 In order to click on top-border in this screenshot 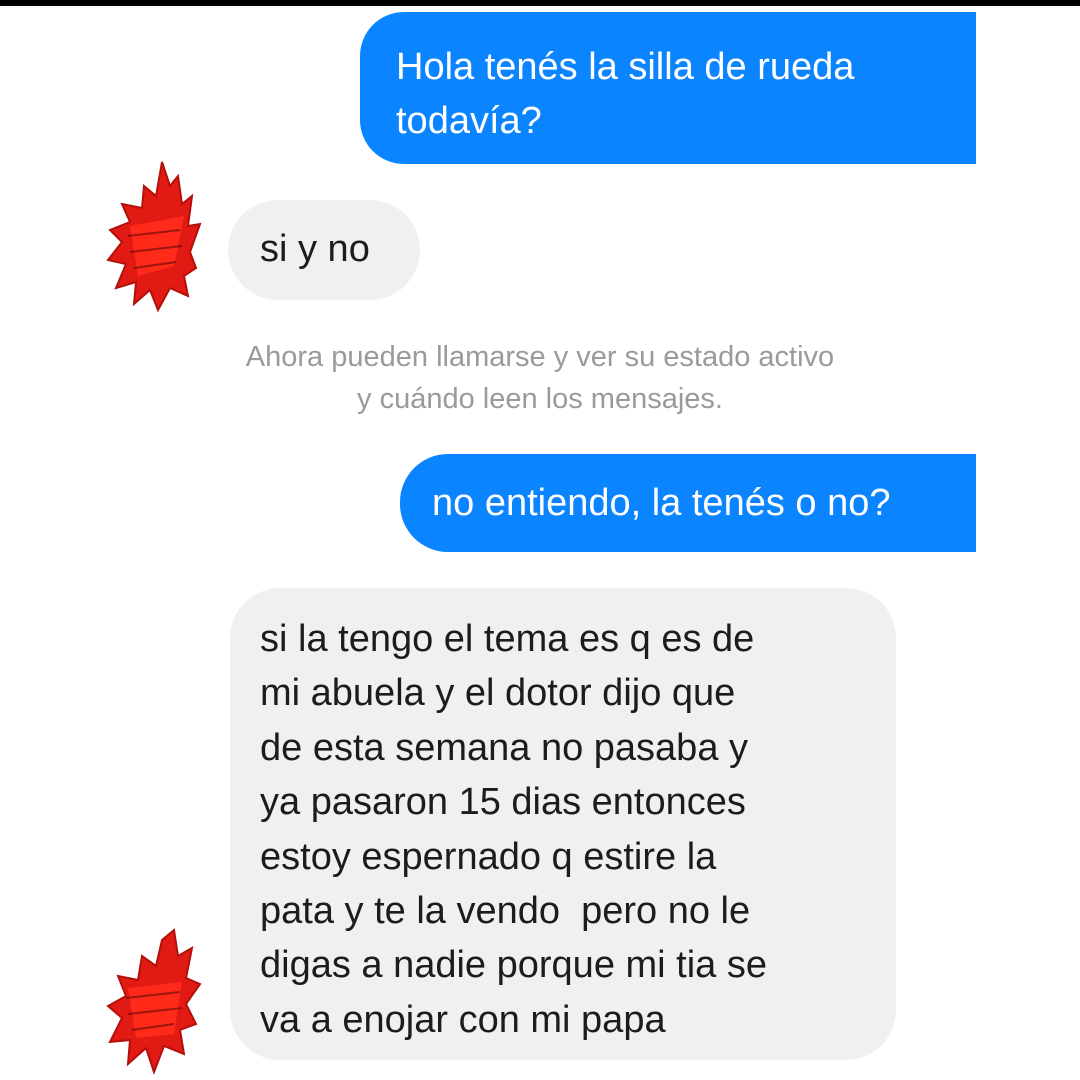, I will do `click(540, 3)`.